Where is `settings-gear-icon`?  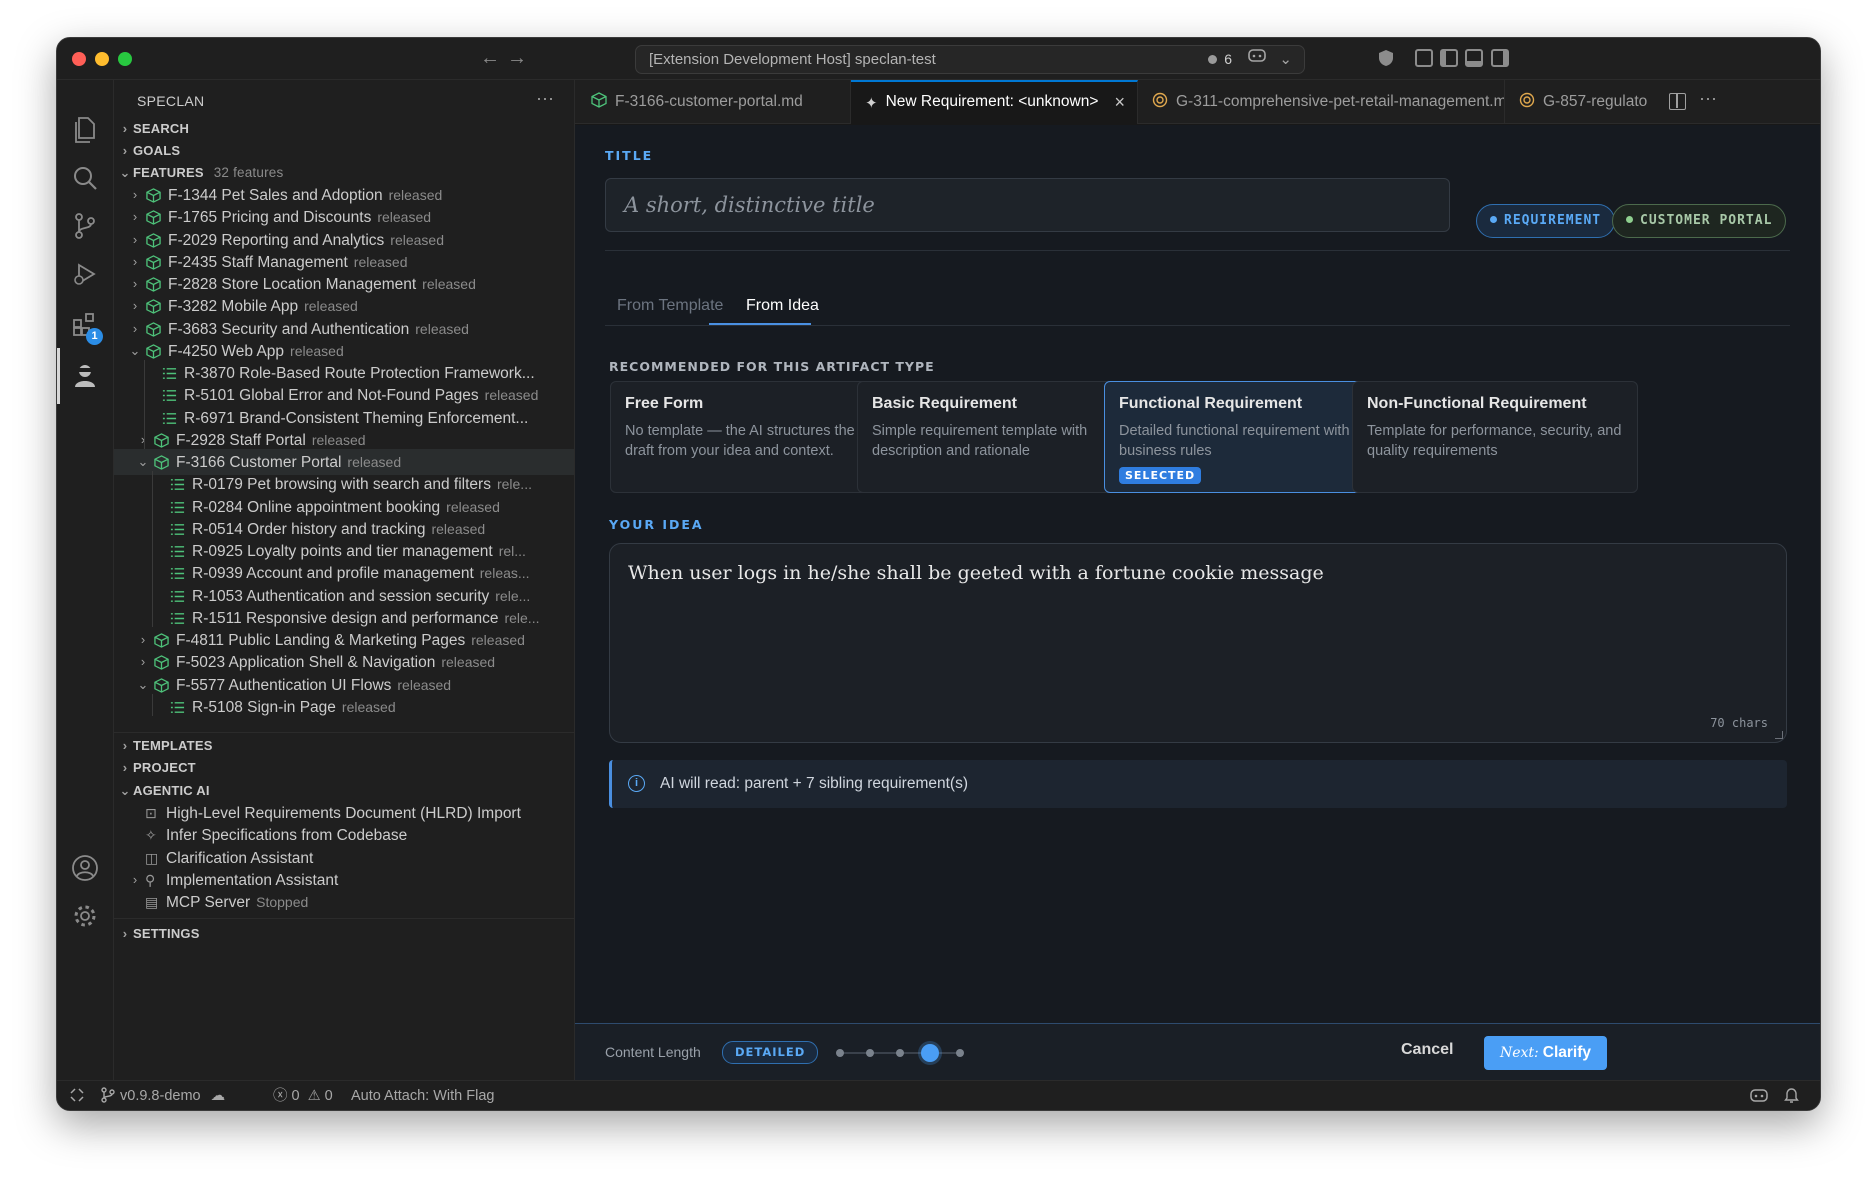
settings-gear-icon is located at coordinates (85, 916).